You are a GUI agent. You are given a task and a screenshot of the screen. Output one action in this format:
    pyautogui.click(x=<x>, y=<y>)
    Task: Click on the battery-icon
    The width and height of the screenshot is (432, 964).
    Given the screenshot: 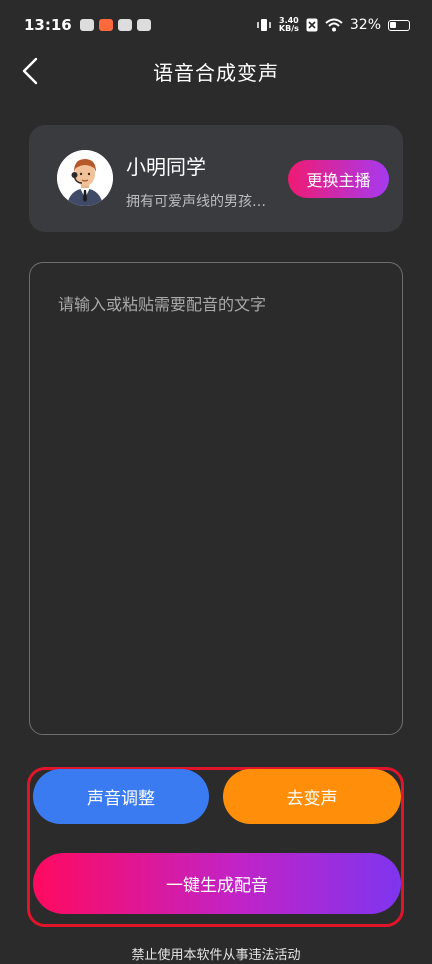 What is the action you would take?
    pyautogui.click(x=399, y=25)
    